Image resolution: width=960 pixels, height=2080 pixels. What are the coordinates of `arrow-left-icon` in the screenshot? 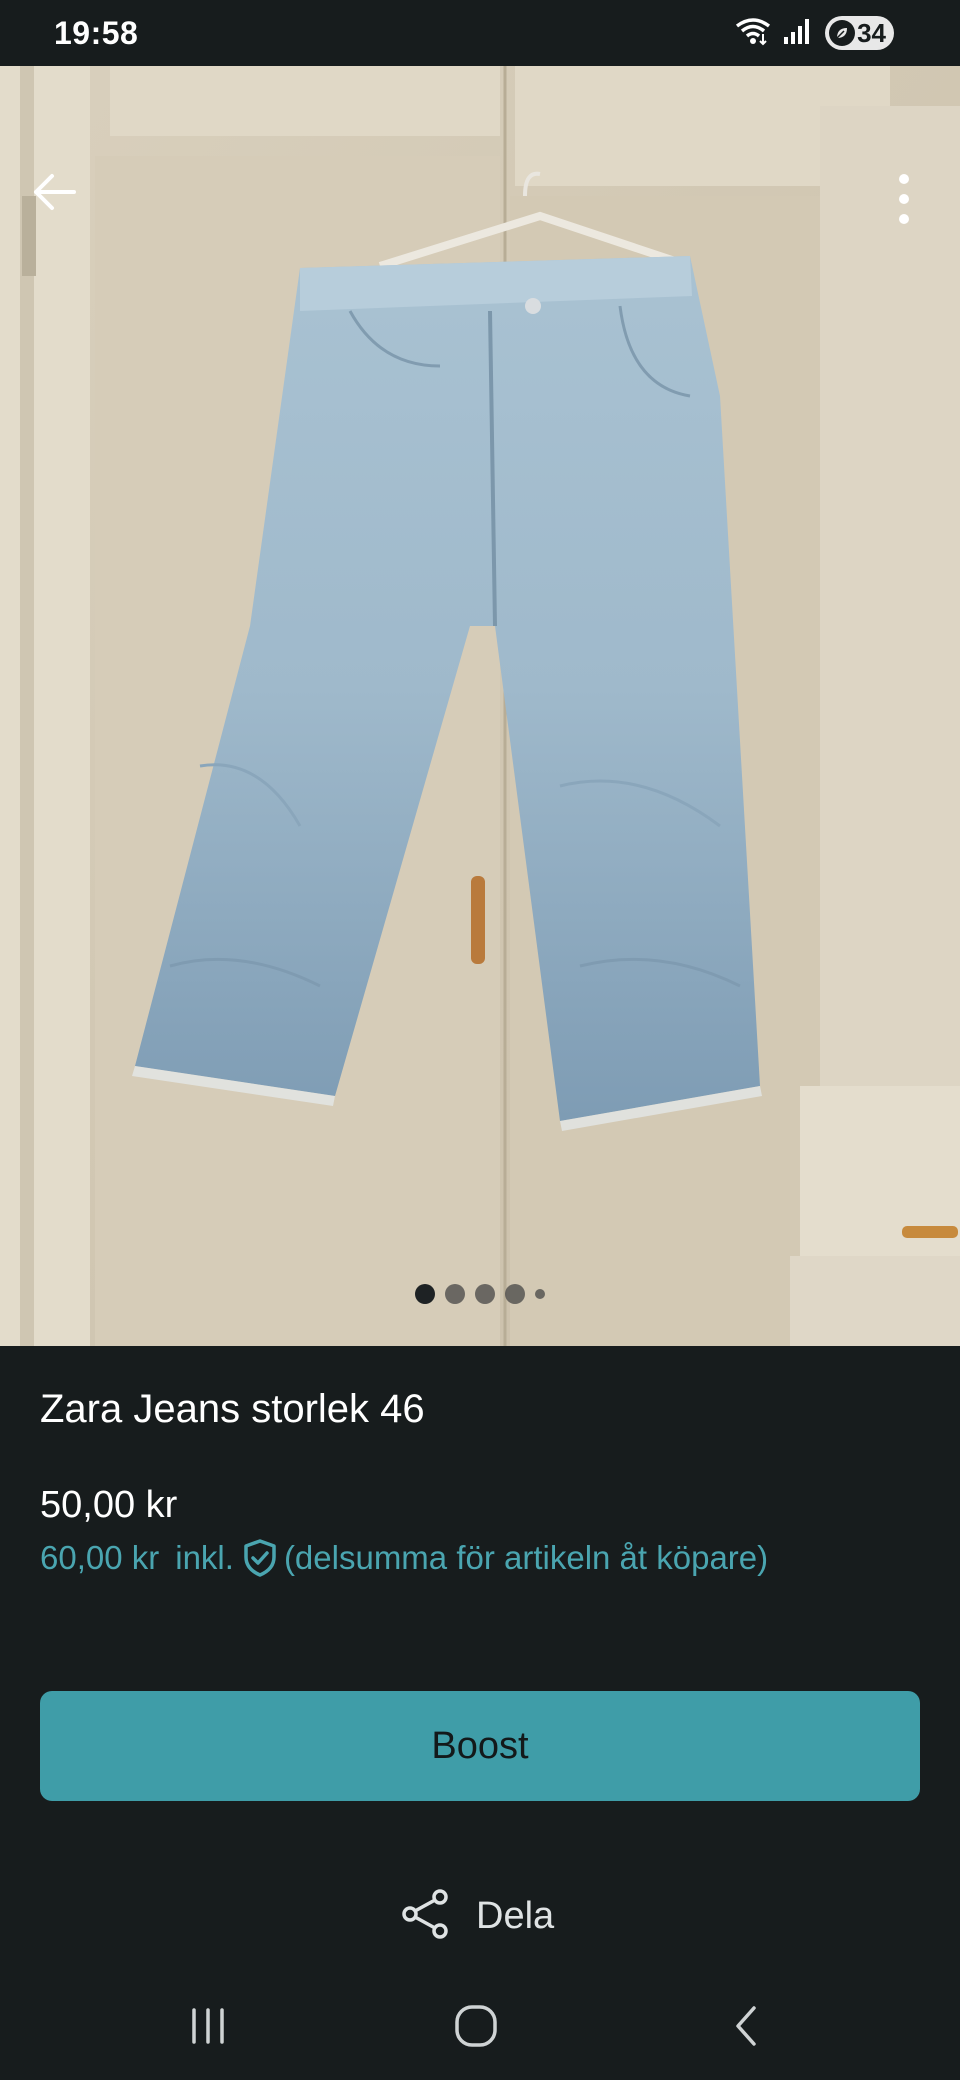 It's located at (54, 194).